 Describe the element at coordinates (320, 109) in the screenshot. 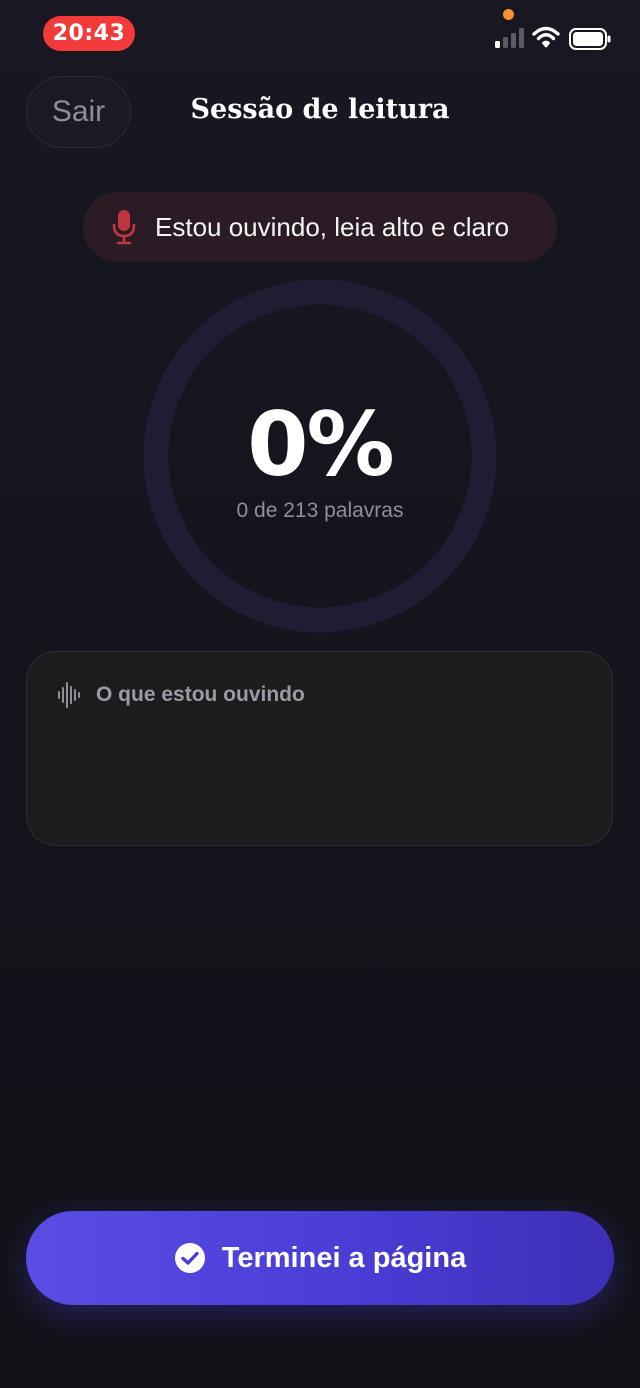

I see `page-title: Sessão de leitura` at that location.